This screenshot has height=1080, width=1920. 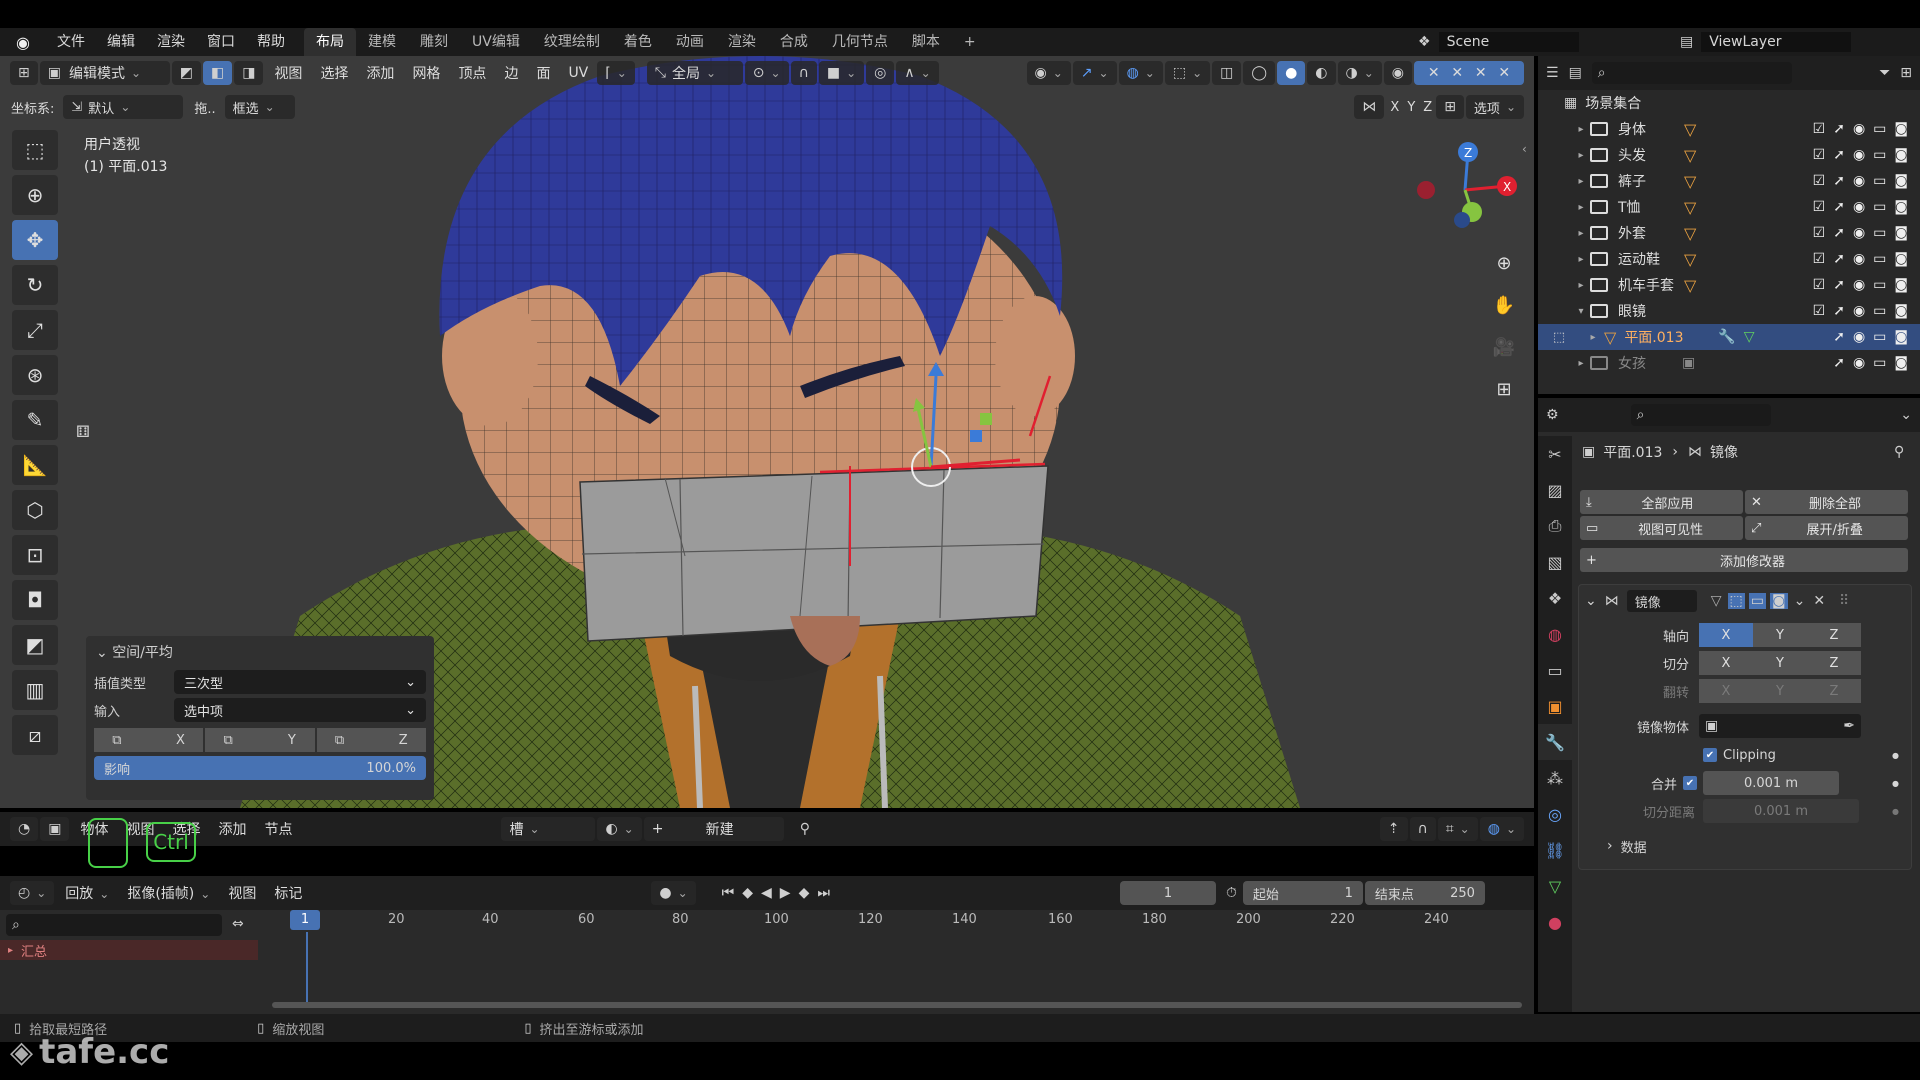 What do you see at coordinates (1555, 706) in the screenshot?
I see `tab-object: ▣` at bounding box center [1555, 706].